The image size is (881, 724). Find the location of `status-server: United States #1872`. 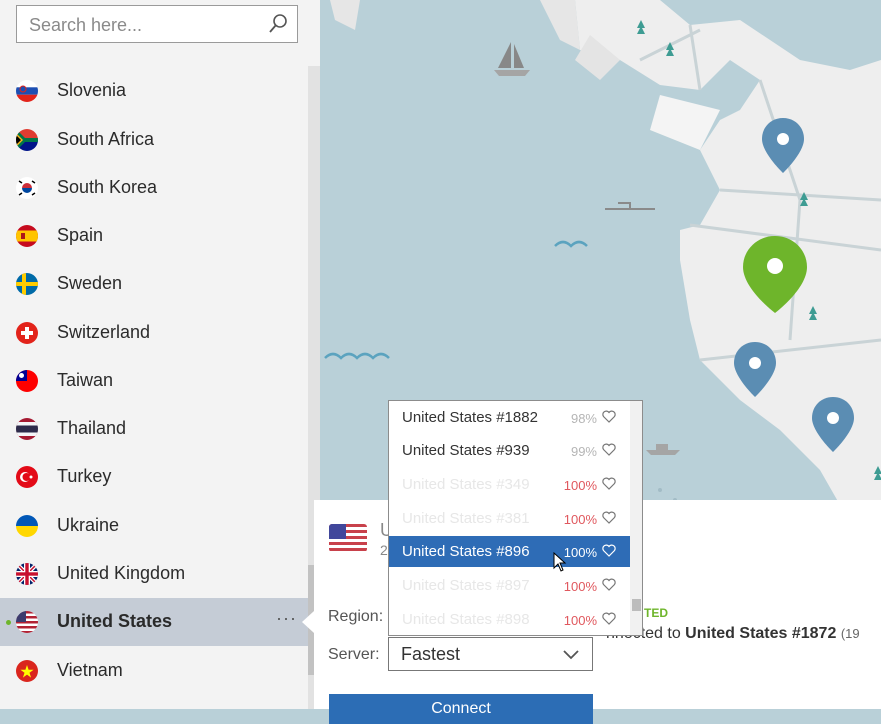

status-server: United States #1872 is located at coordinates (761, 633).